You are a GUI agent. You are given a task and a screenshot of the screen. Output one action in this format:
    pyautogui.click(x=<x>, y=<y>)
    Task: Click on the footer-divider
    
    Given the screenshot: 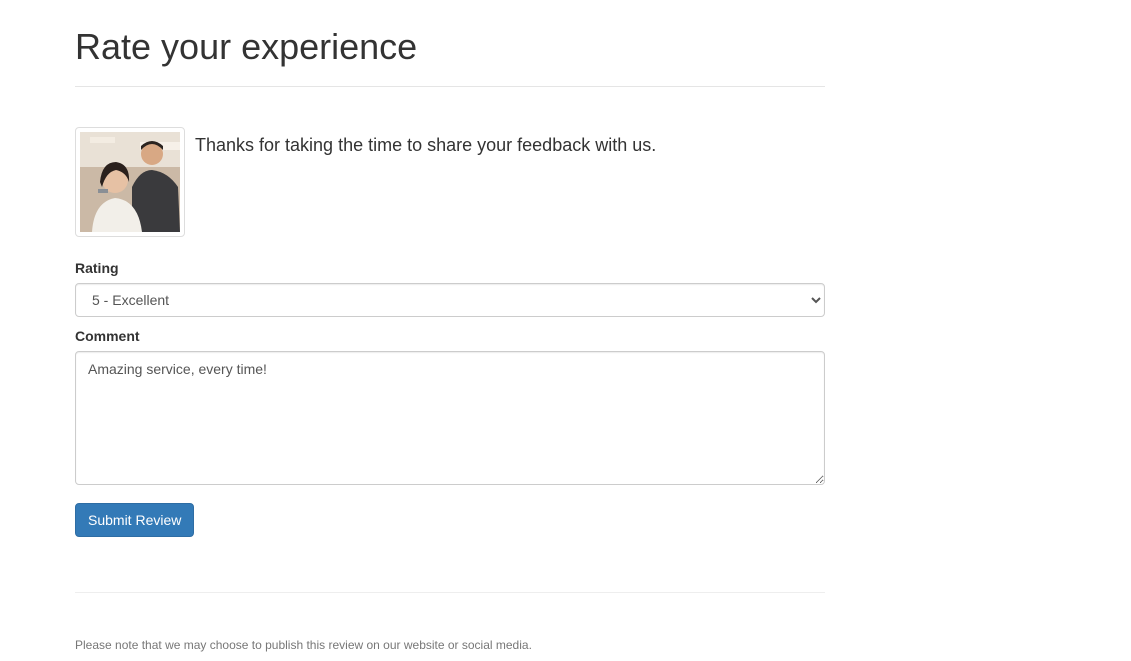 What is the action you would take?
    pyautogui.click(x=450, y=592)
    